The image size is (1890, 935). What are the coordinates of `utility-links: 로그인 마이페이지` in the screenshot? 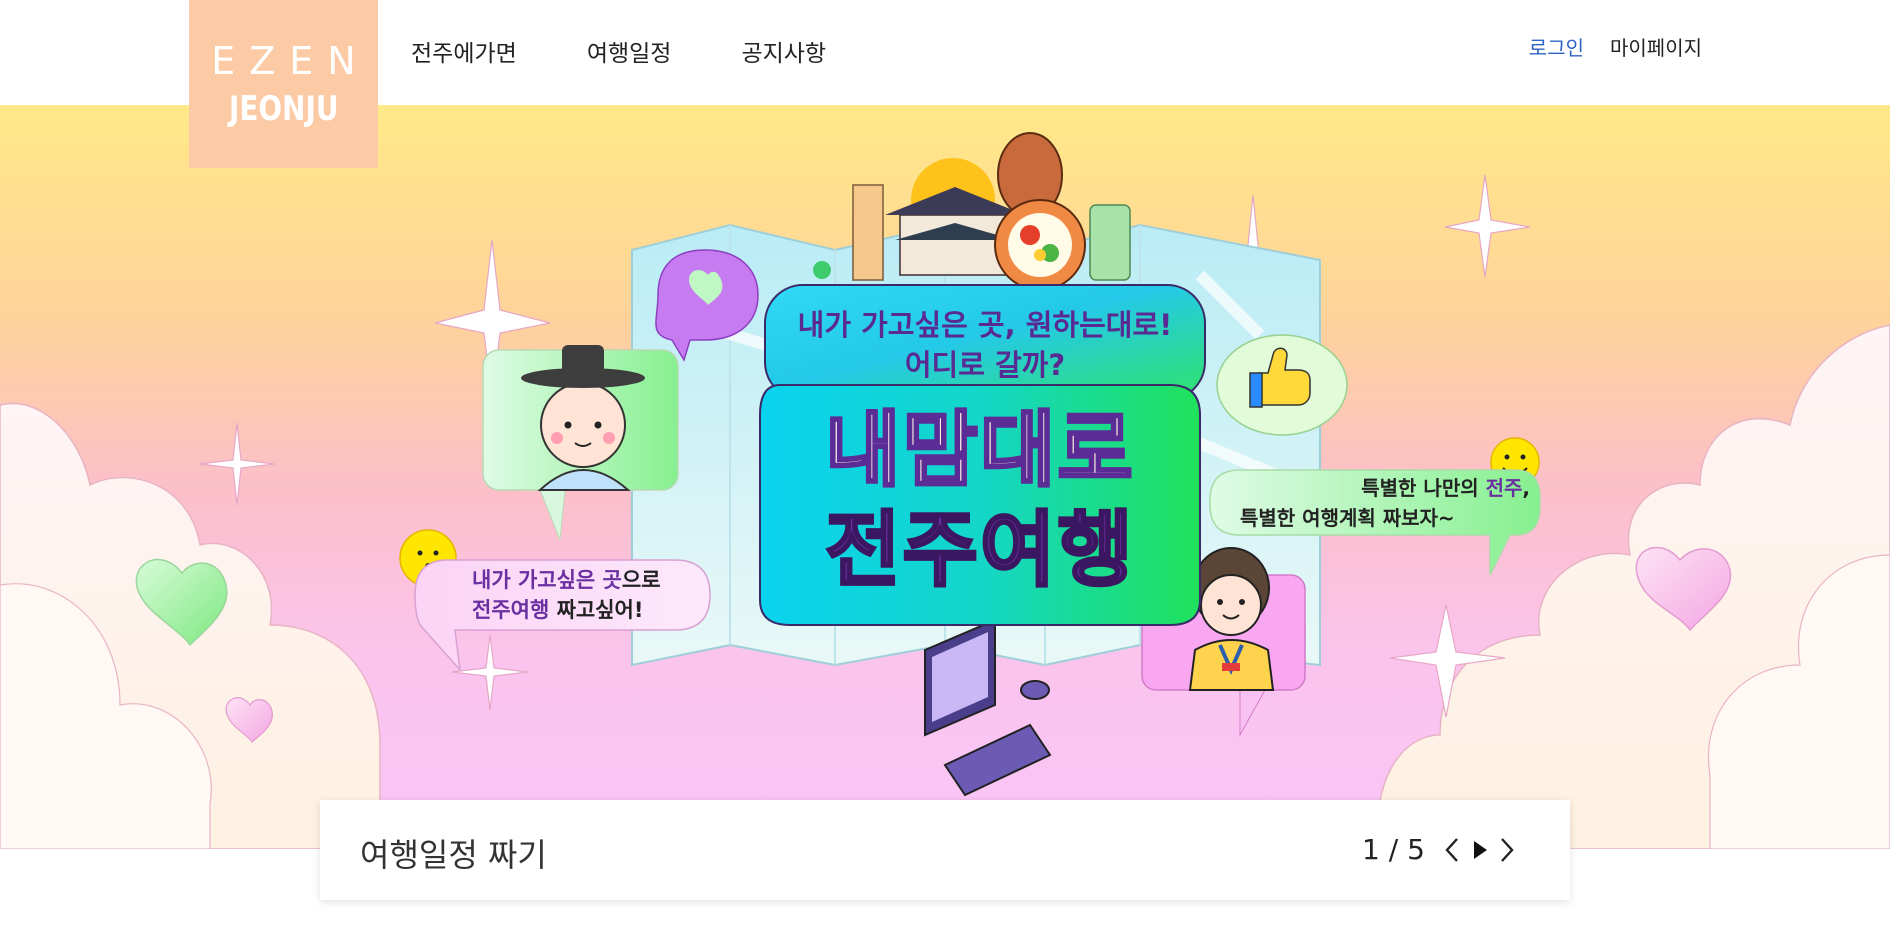 It's located at (1615, 46).